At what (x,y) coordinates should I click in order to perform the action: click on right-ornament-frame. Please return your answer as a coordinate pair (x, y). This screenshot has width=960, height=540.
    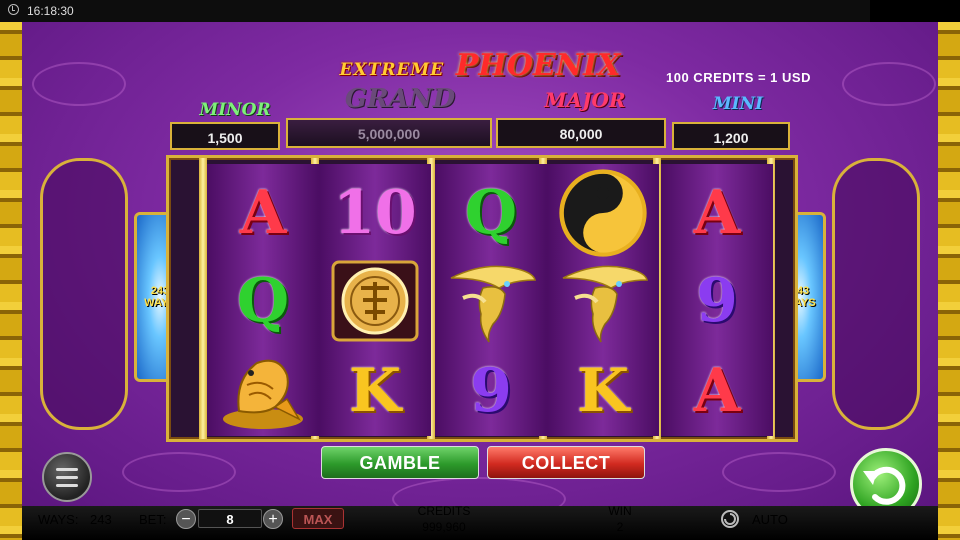
    Looking at the image, I should click on (876, 294).